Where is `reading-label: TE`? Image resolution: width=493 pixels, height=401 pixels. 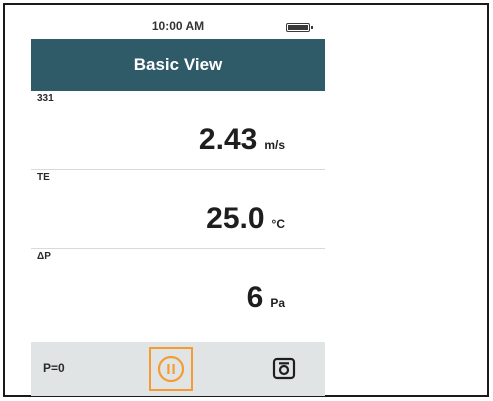
reading-label: TE is located at coordinates (43, 177).